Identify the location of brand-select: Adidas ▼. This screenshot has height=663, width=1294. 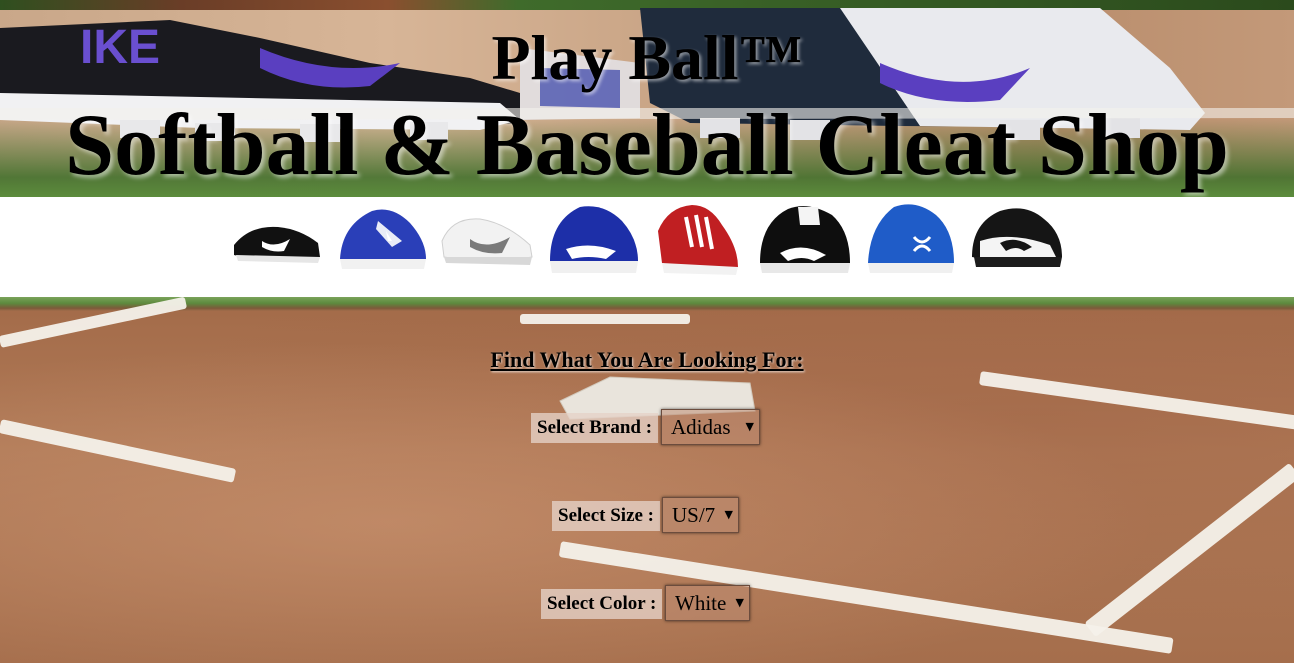
(710, 427).